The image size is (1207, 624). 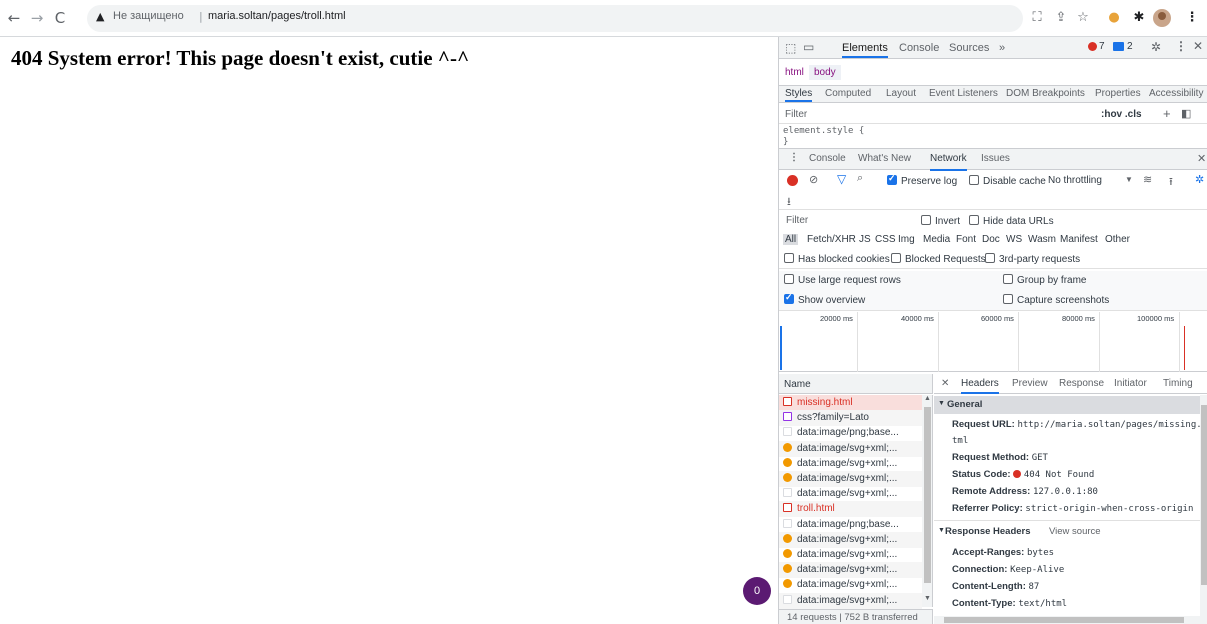 What do you see at coordinates (1067, 405) in the screenshot?
I see `general-section-header: ▼ General` at bounding box center [1067, 405].